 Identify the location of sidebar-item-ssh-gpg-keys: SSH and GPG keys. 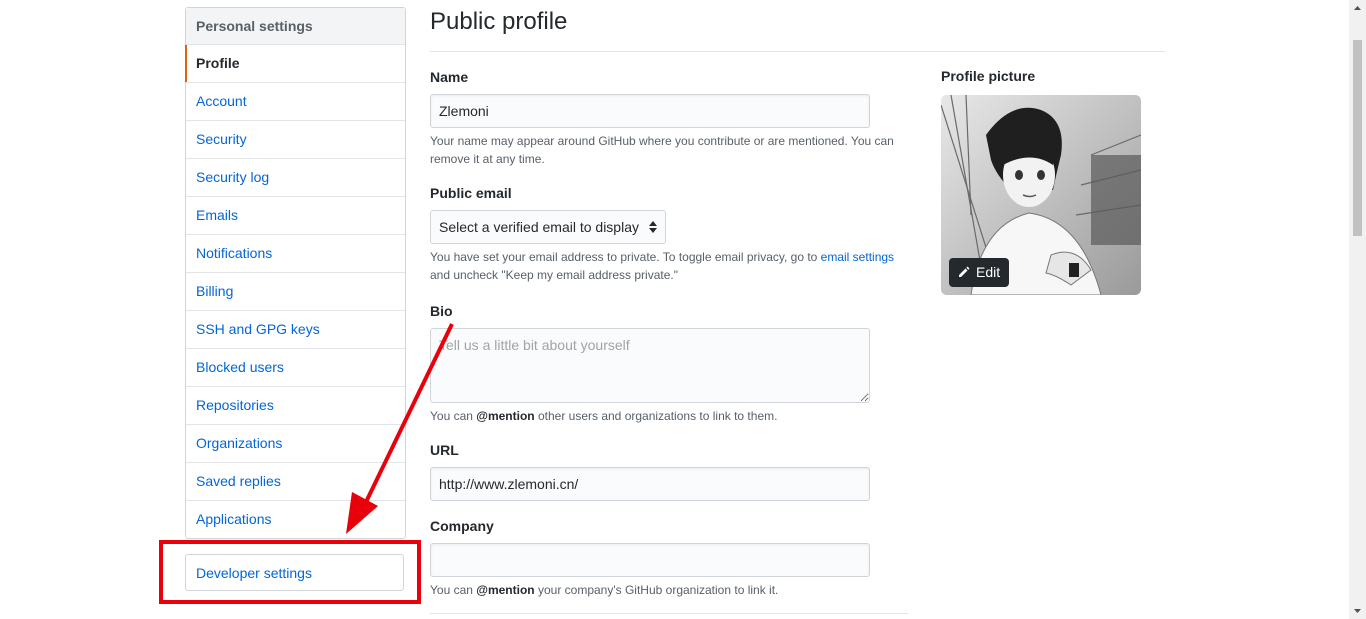
(295, 330).